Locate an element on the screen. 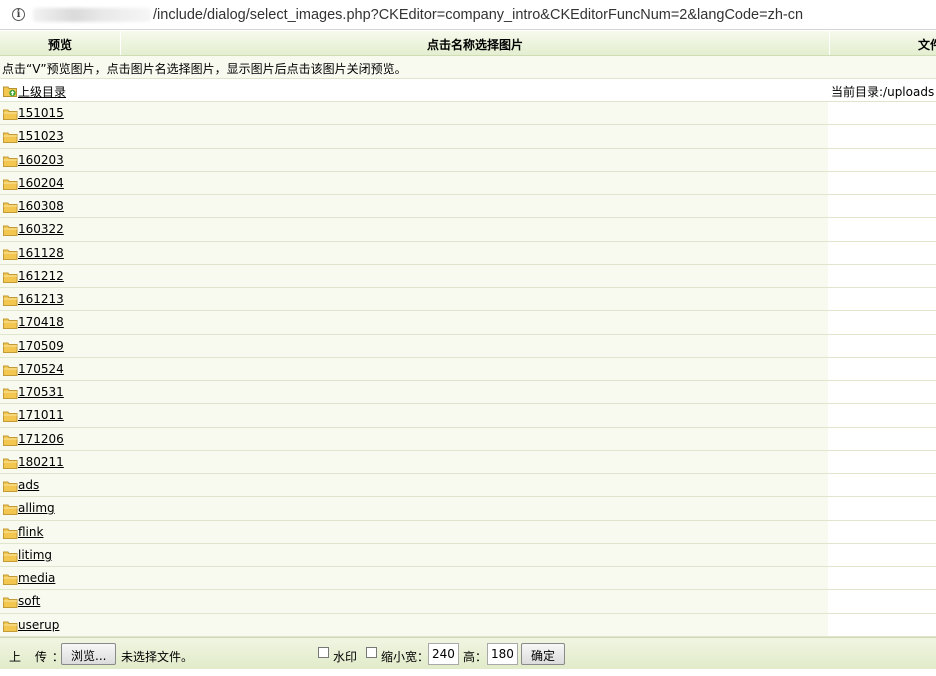  folder-link: 161212 is located at coordinates (41, 276).